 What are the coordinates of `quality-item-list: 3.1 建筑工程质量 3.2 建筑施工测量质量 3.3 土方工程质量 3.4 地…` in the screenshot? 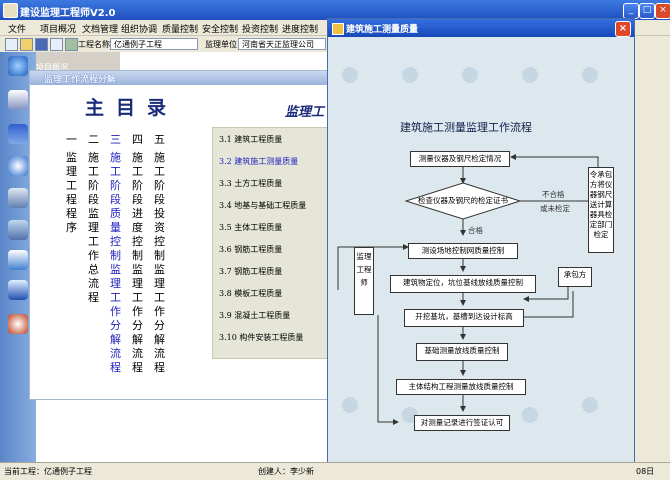 It's located at (276, 243).